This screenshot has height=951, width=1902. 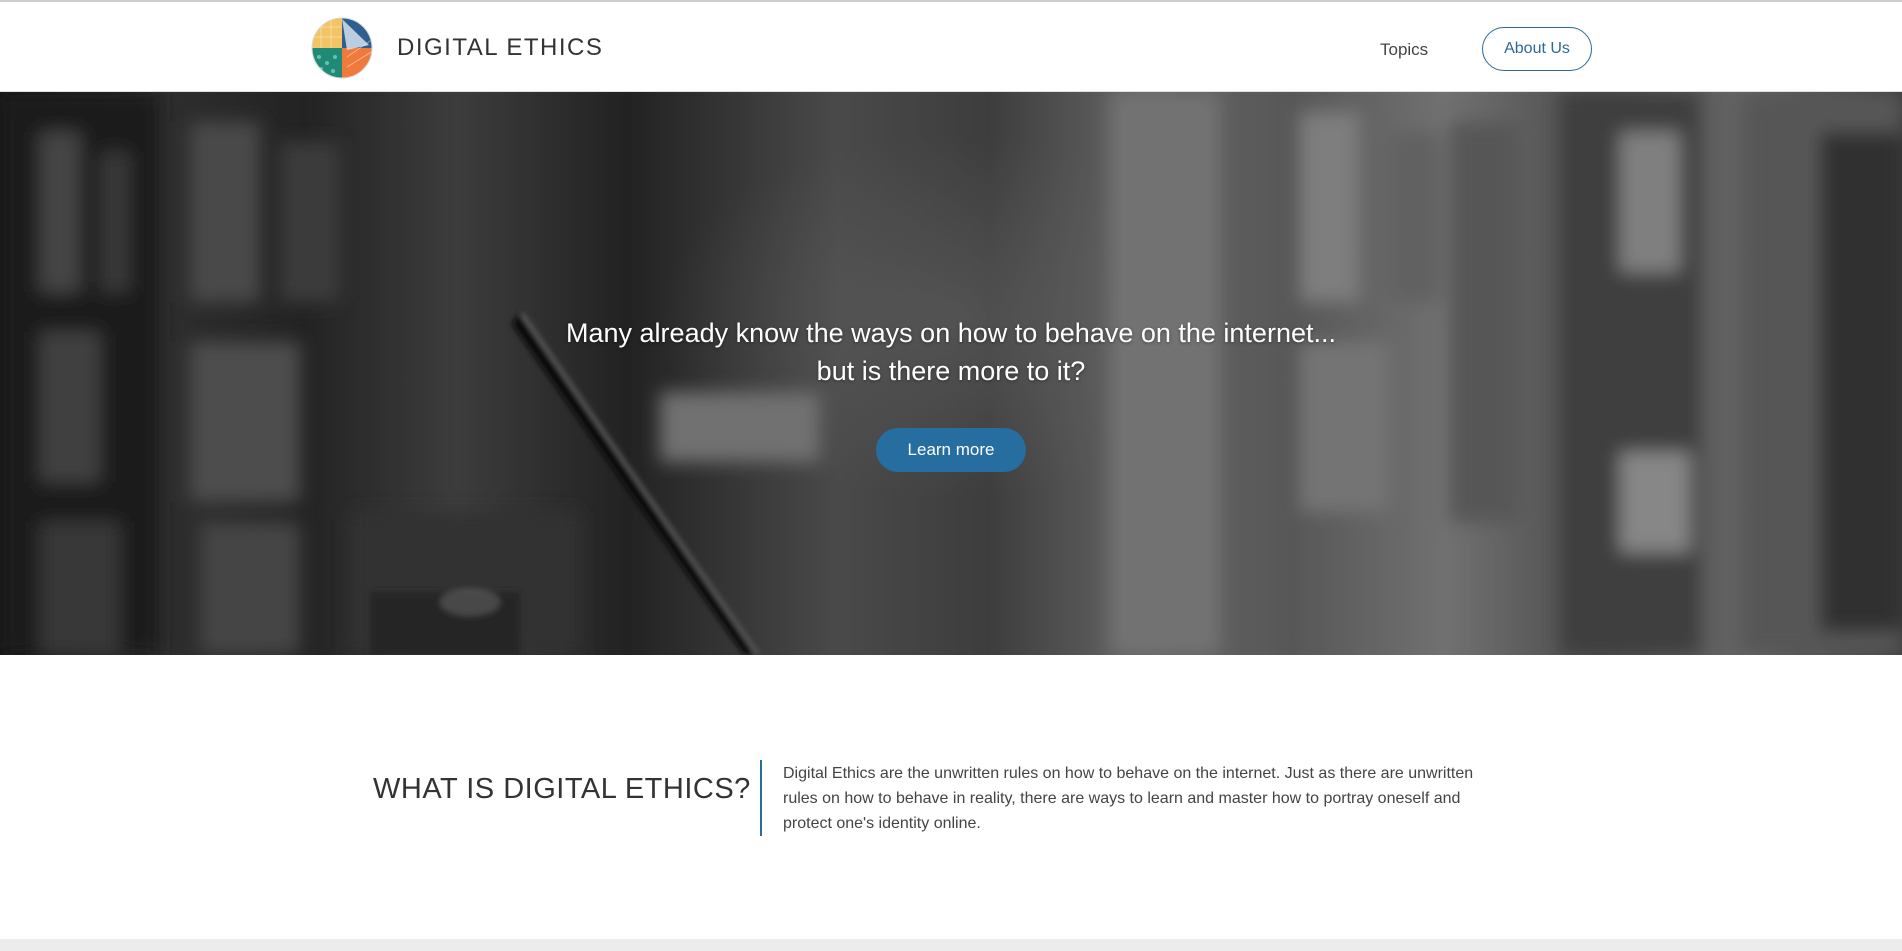 I want to click on intro-divider, so click(x=761, y=798).